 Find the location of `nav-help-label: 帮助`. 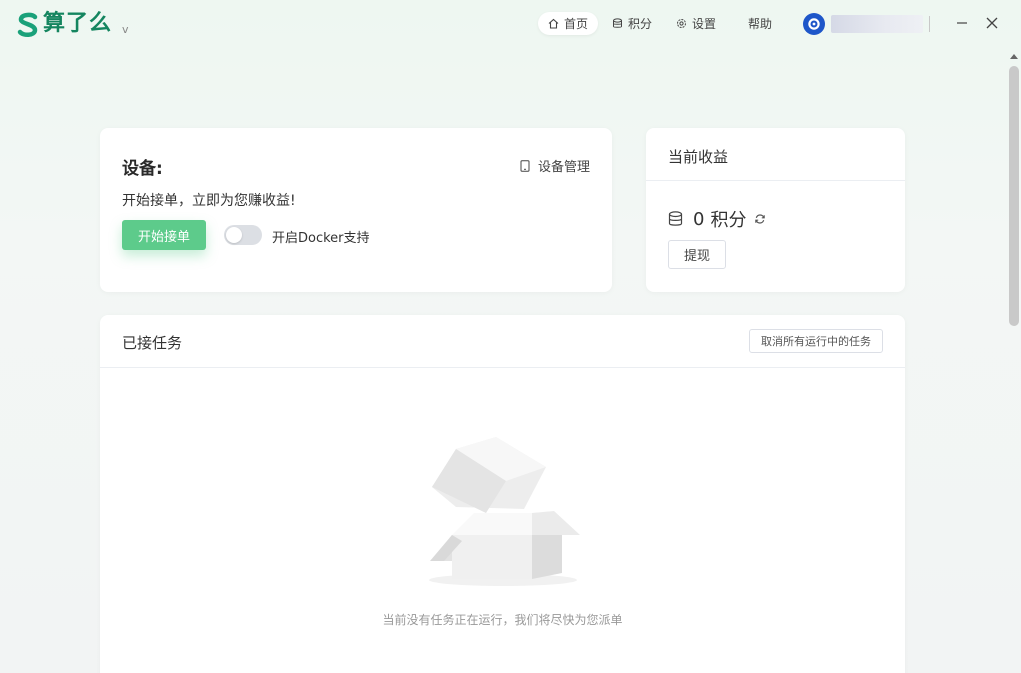

nav-help-label: 帮助 is located at coordinates (760, 24).